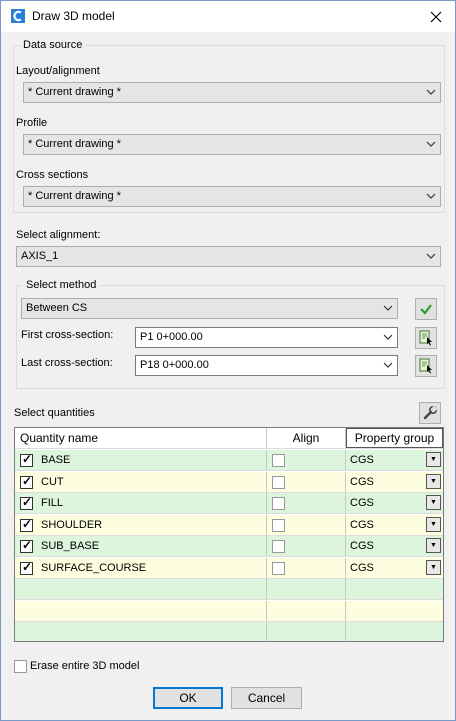 The height and width of the screenshot is (721, 456). I want to click on first-cross-section-select: P1 0+000.00, so click(266, 337).